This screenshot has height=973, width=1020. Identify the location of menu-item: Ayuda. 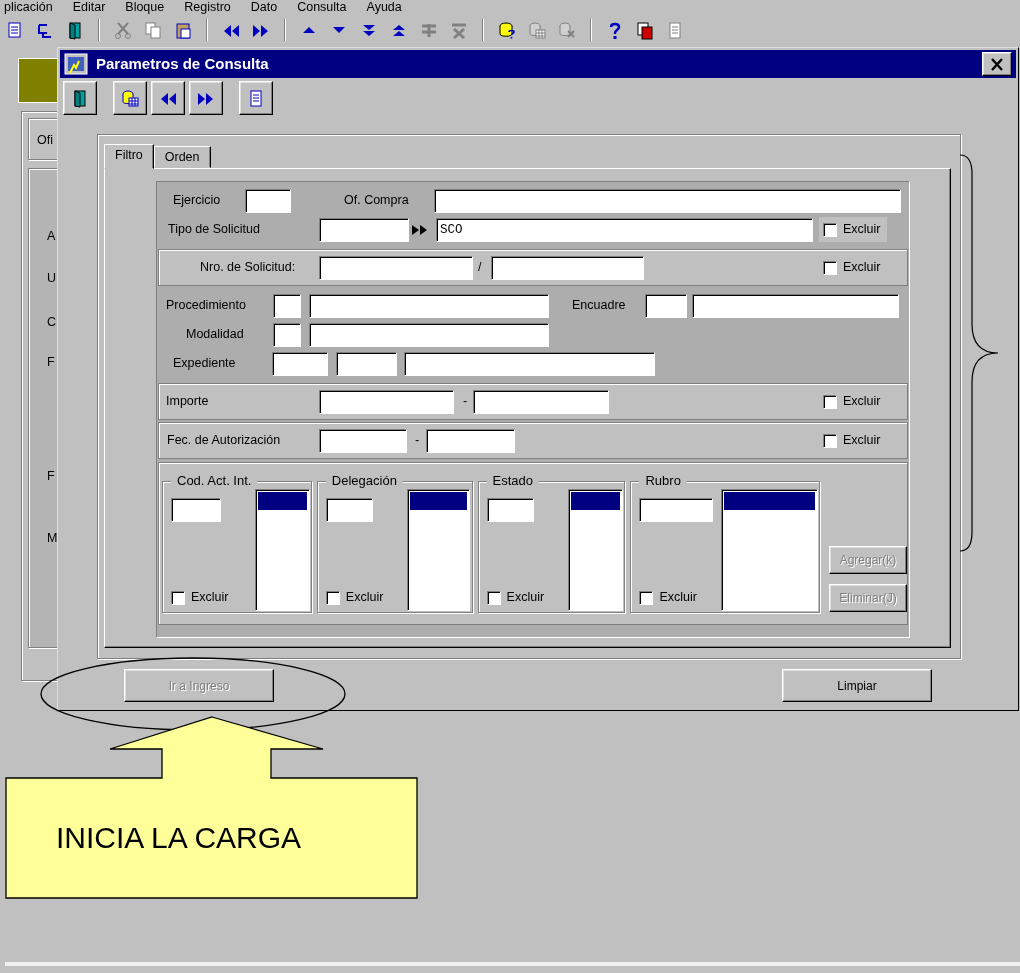
(384, 8).